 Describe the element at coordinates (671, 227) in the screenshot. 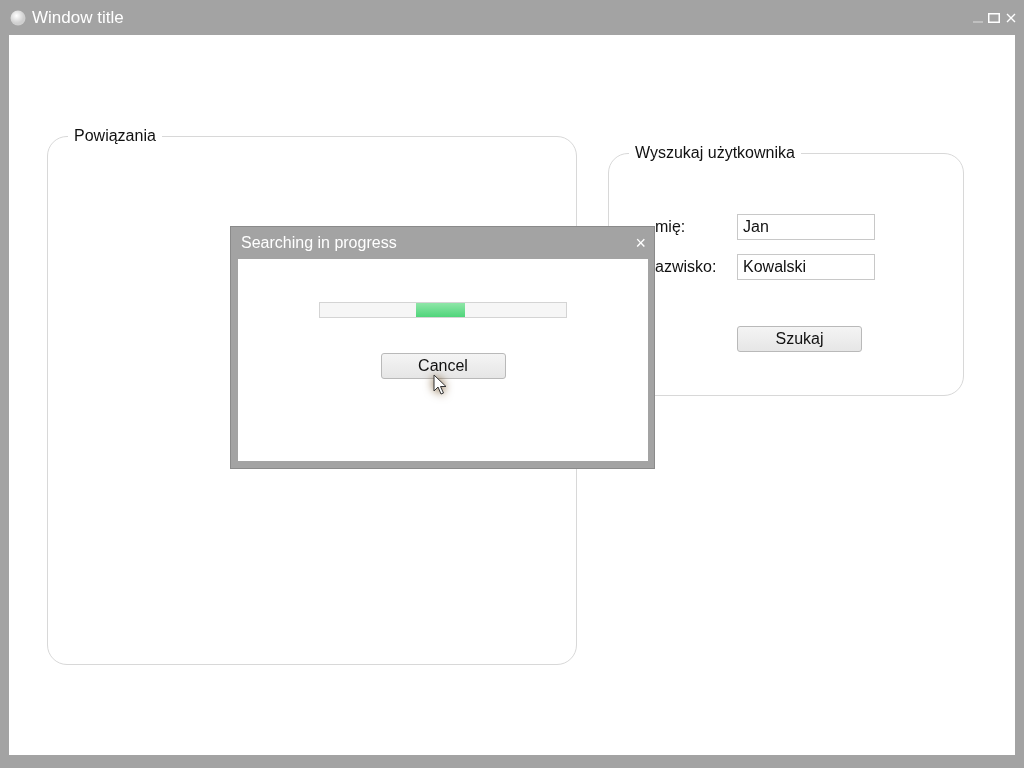

I see `field-label: mię:` at that location.